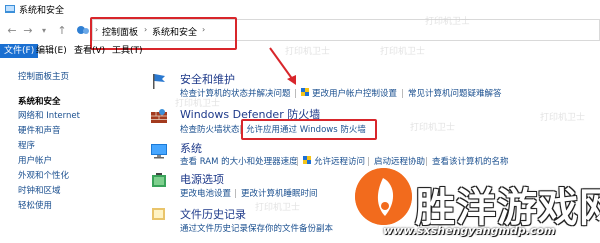 Image resolution: width=600 pixels, height=243 pixels. I want to click on check-firewall-link: 检查防火墙状态, so click(210, 129).